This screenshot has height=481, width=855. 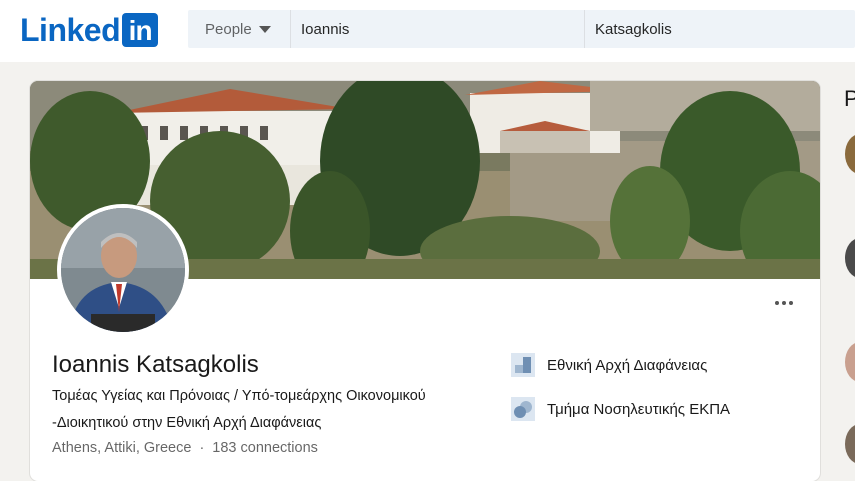 I want to click on last-name-search-input: Katsagkolis, so click(x=720, y=29).